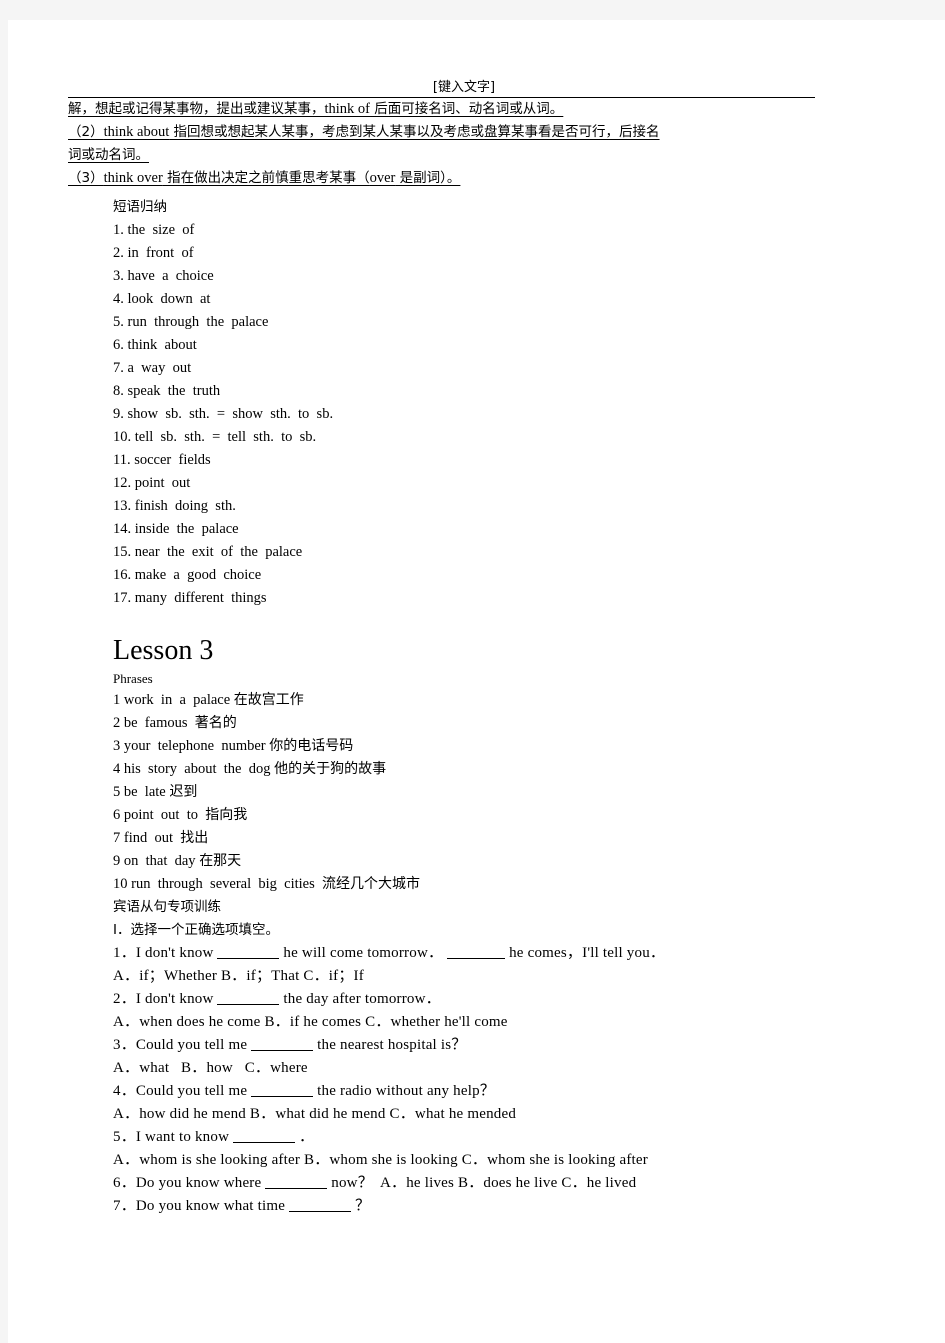 The width and height of the screenshot is (945, 1343). What do you see at coordinates (467, 109) in the screenshot?
I see `note-line1-suffix: 后面可接名词、动名词或从词。` at bounding box center [467, 109].